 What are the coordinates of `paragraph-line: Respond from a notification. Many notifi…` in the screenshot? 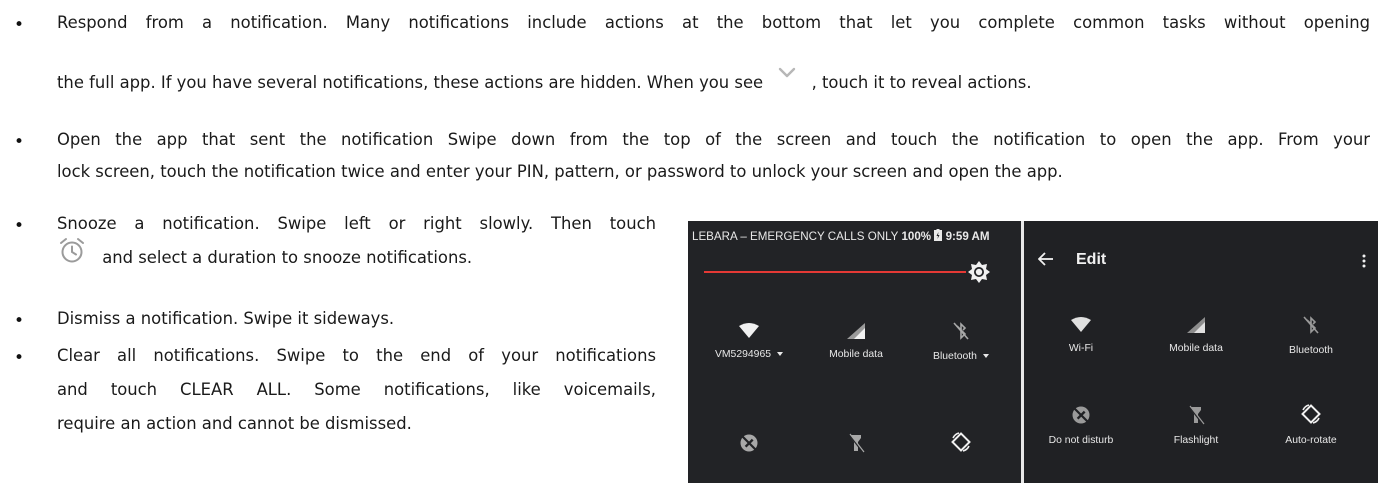 It's located at (713, 22).